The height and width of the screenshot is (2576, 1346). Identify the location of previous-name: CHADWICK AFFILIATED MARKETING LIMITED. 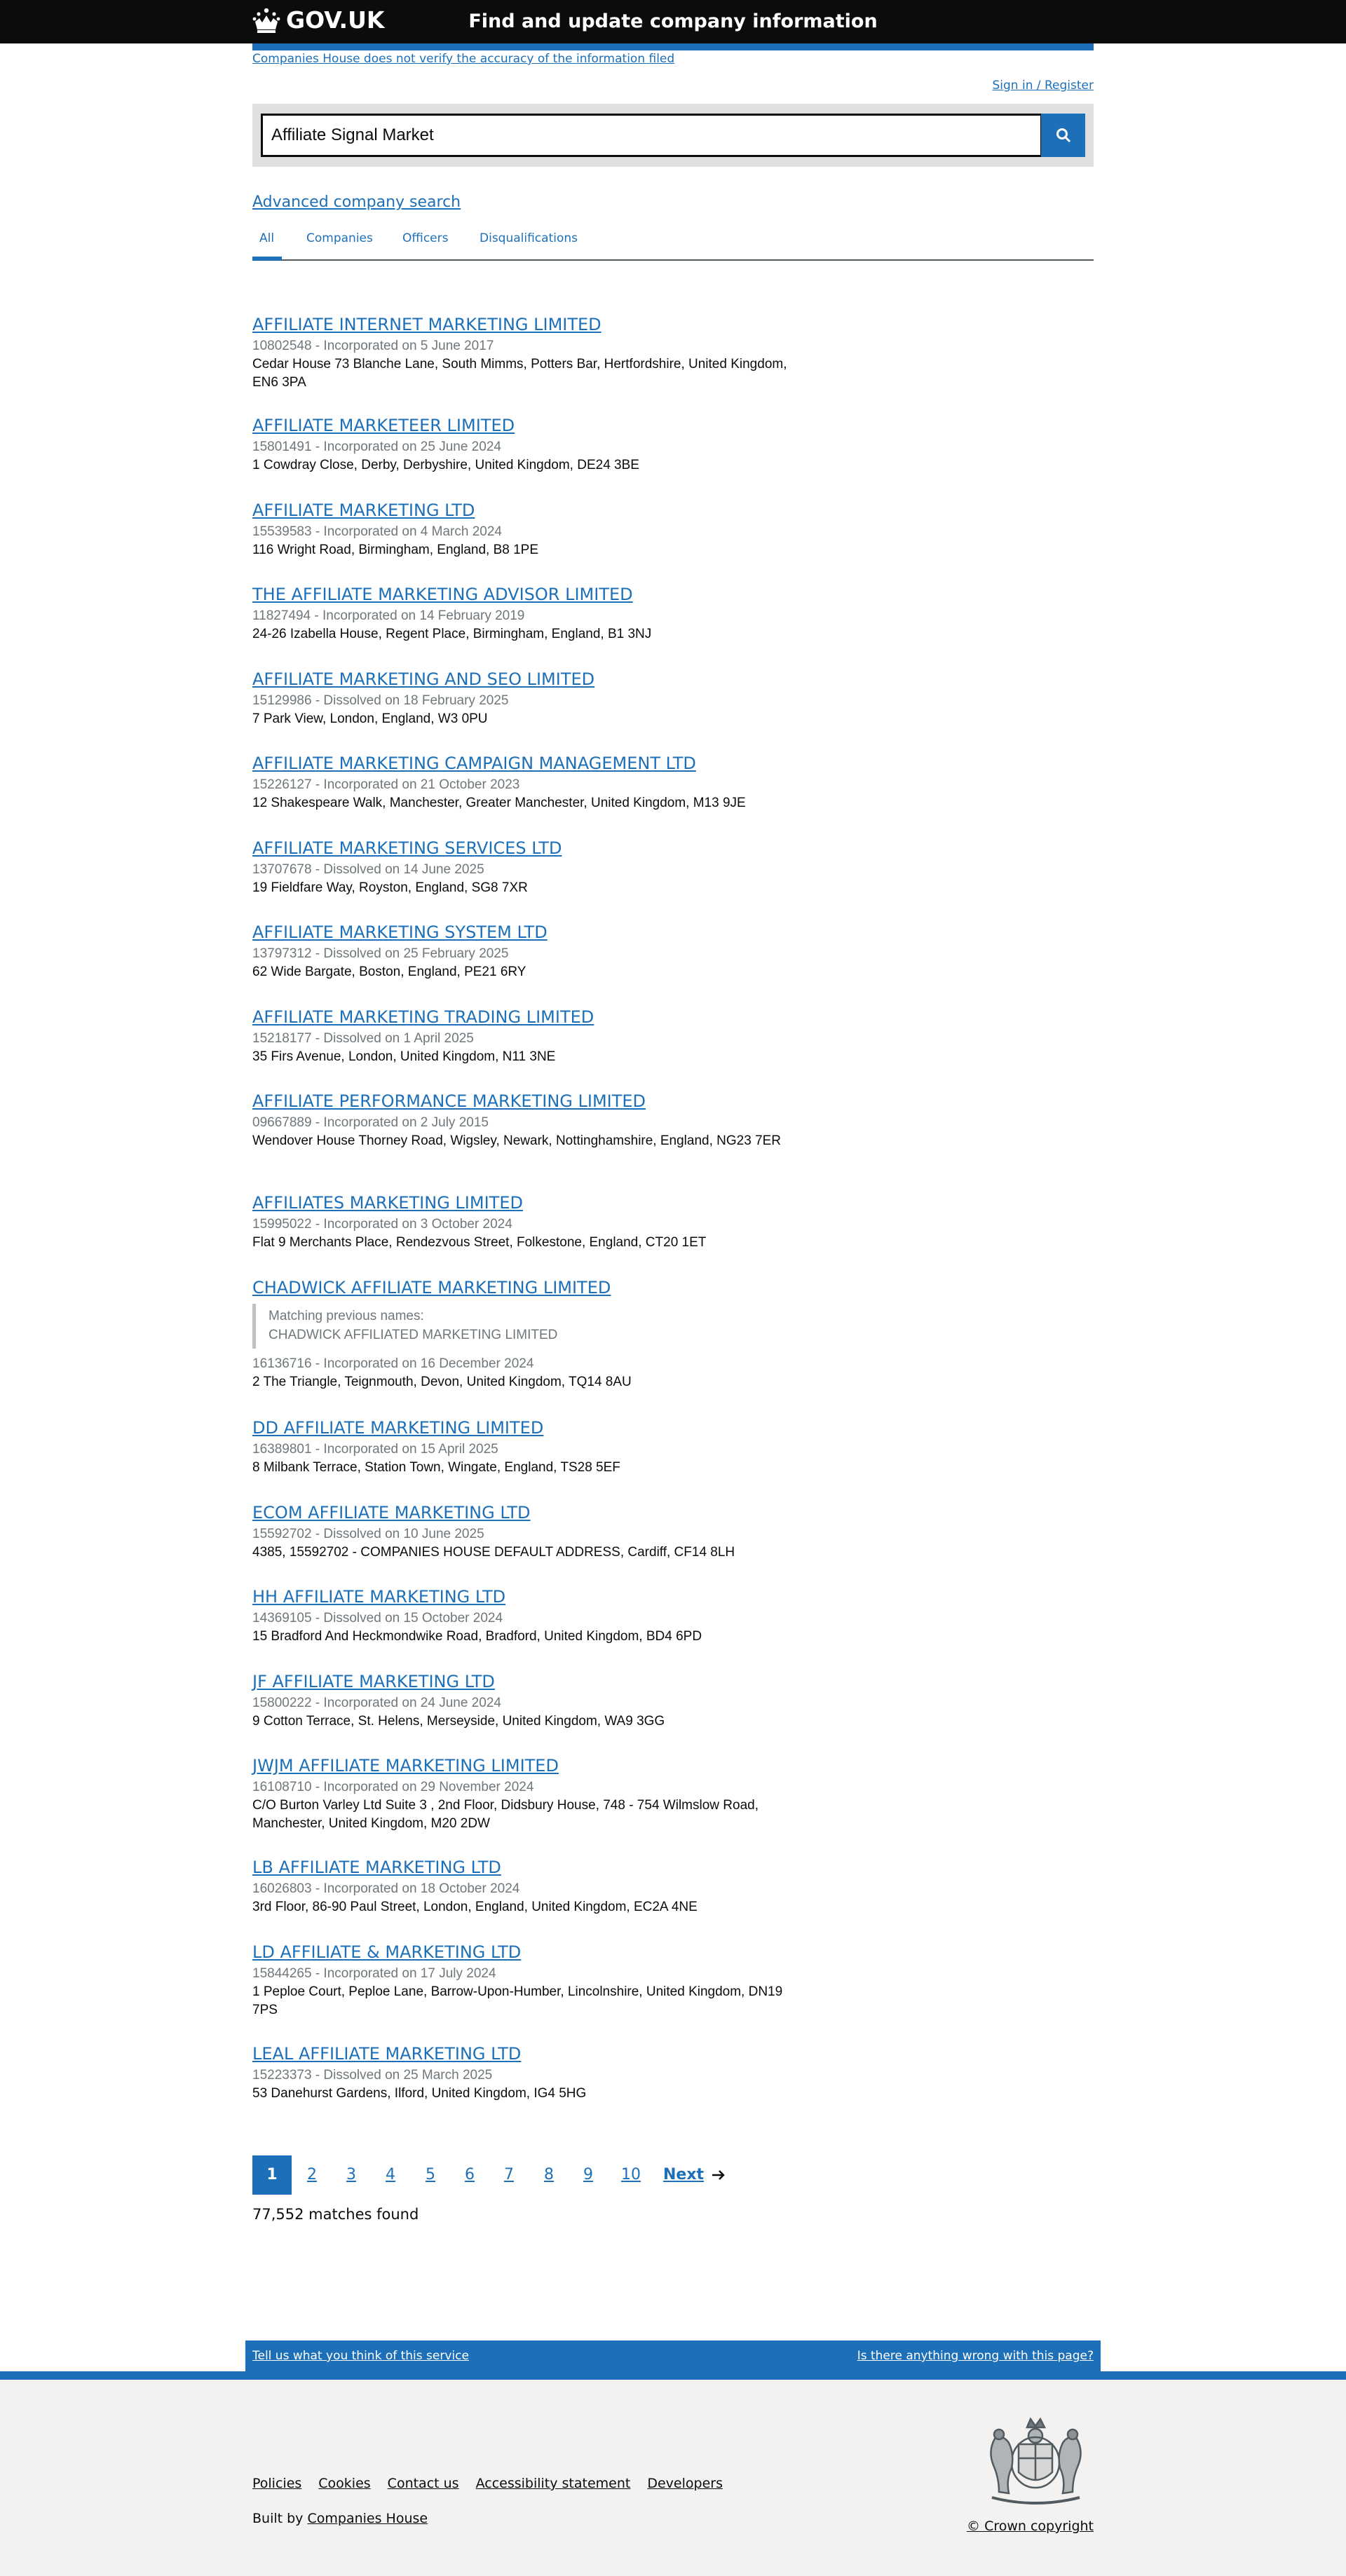
(413, 1335).